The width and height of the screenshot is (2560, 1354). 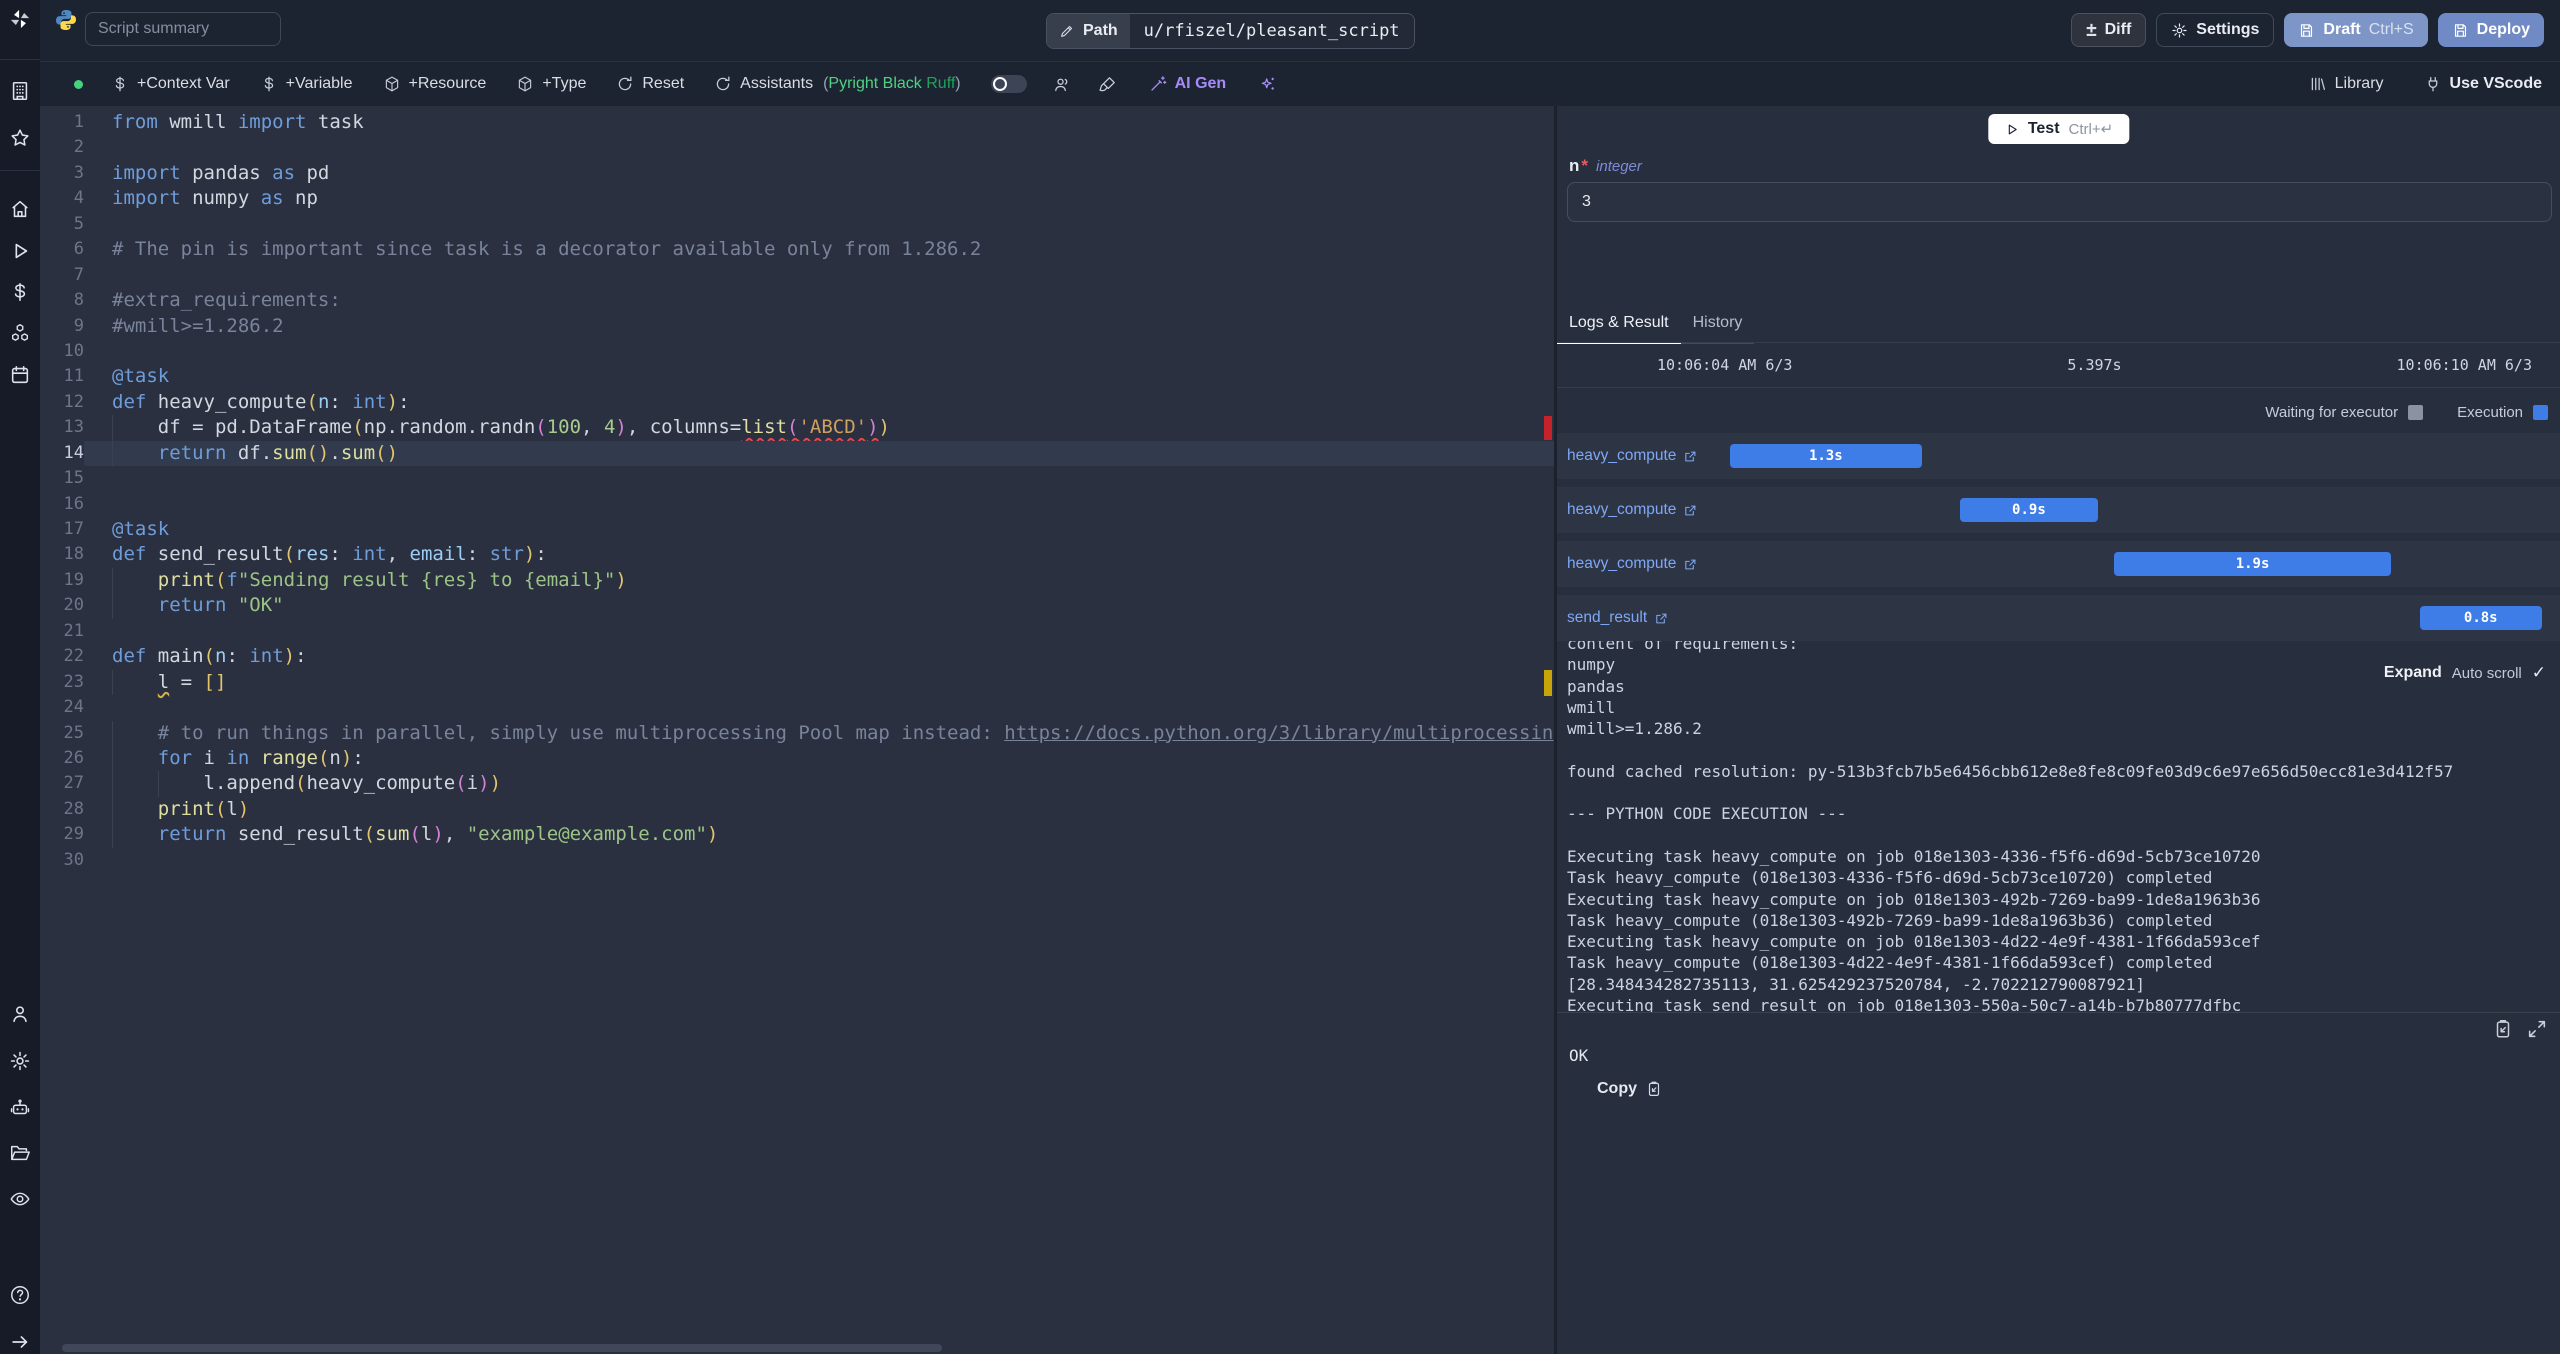 I want to click on library-button: Library, so click(x=2346, y=84).